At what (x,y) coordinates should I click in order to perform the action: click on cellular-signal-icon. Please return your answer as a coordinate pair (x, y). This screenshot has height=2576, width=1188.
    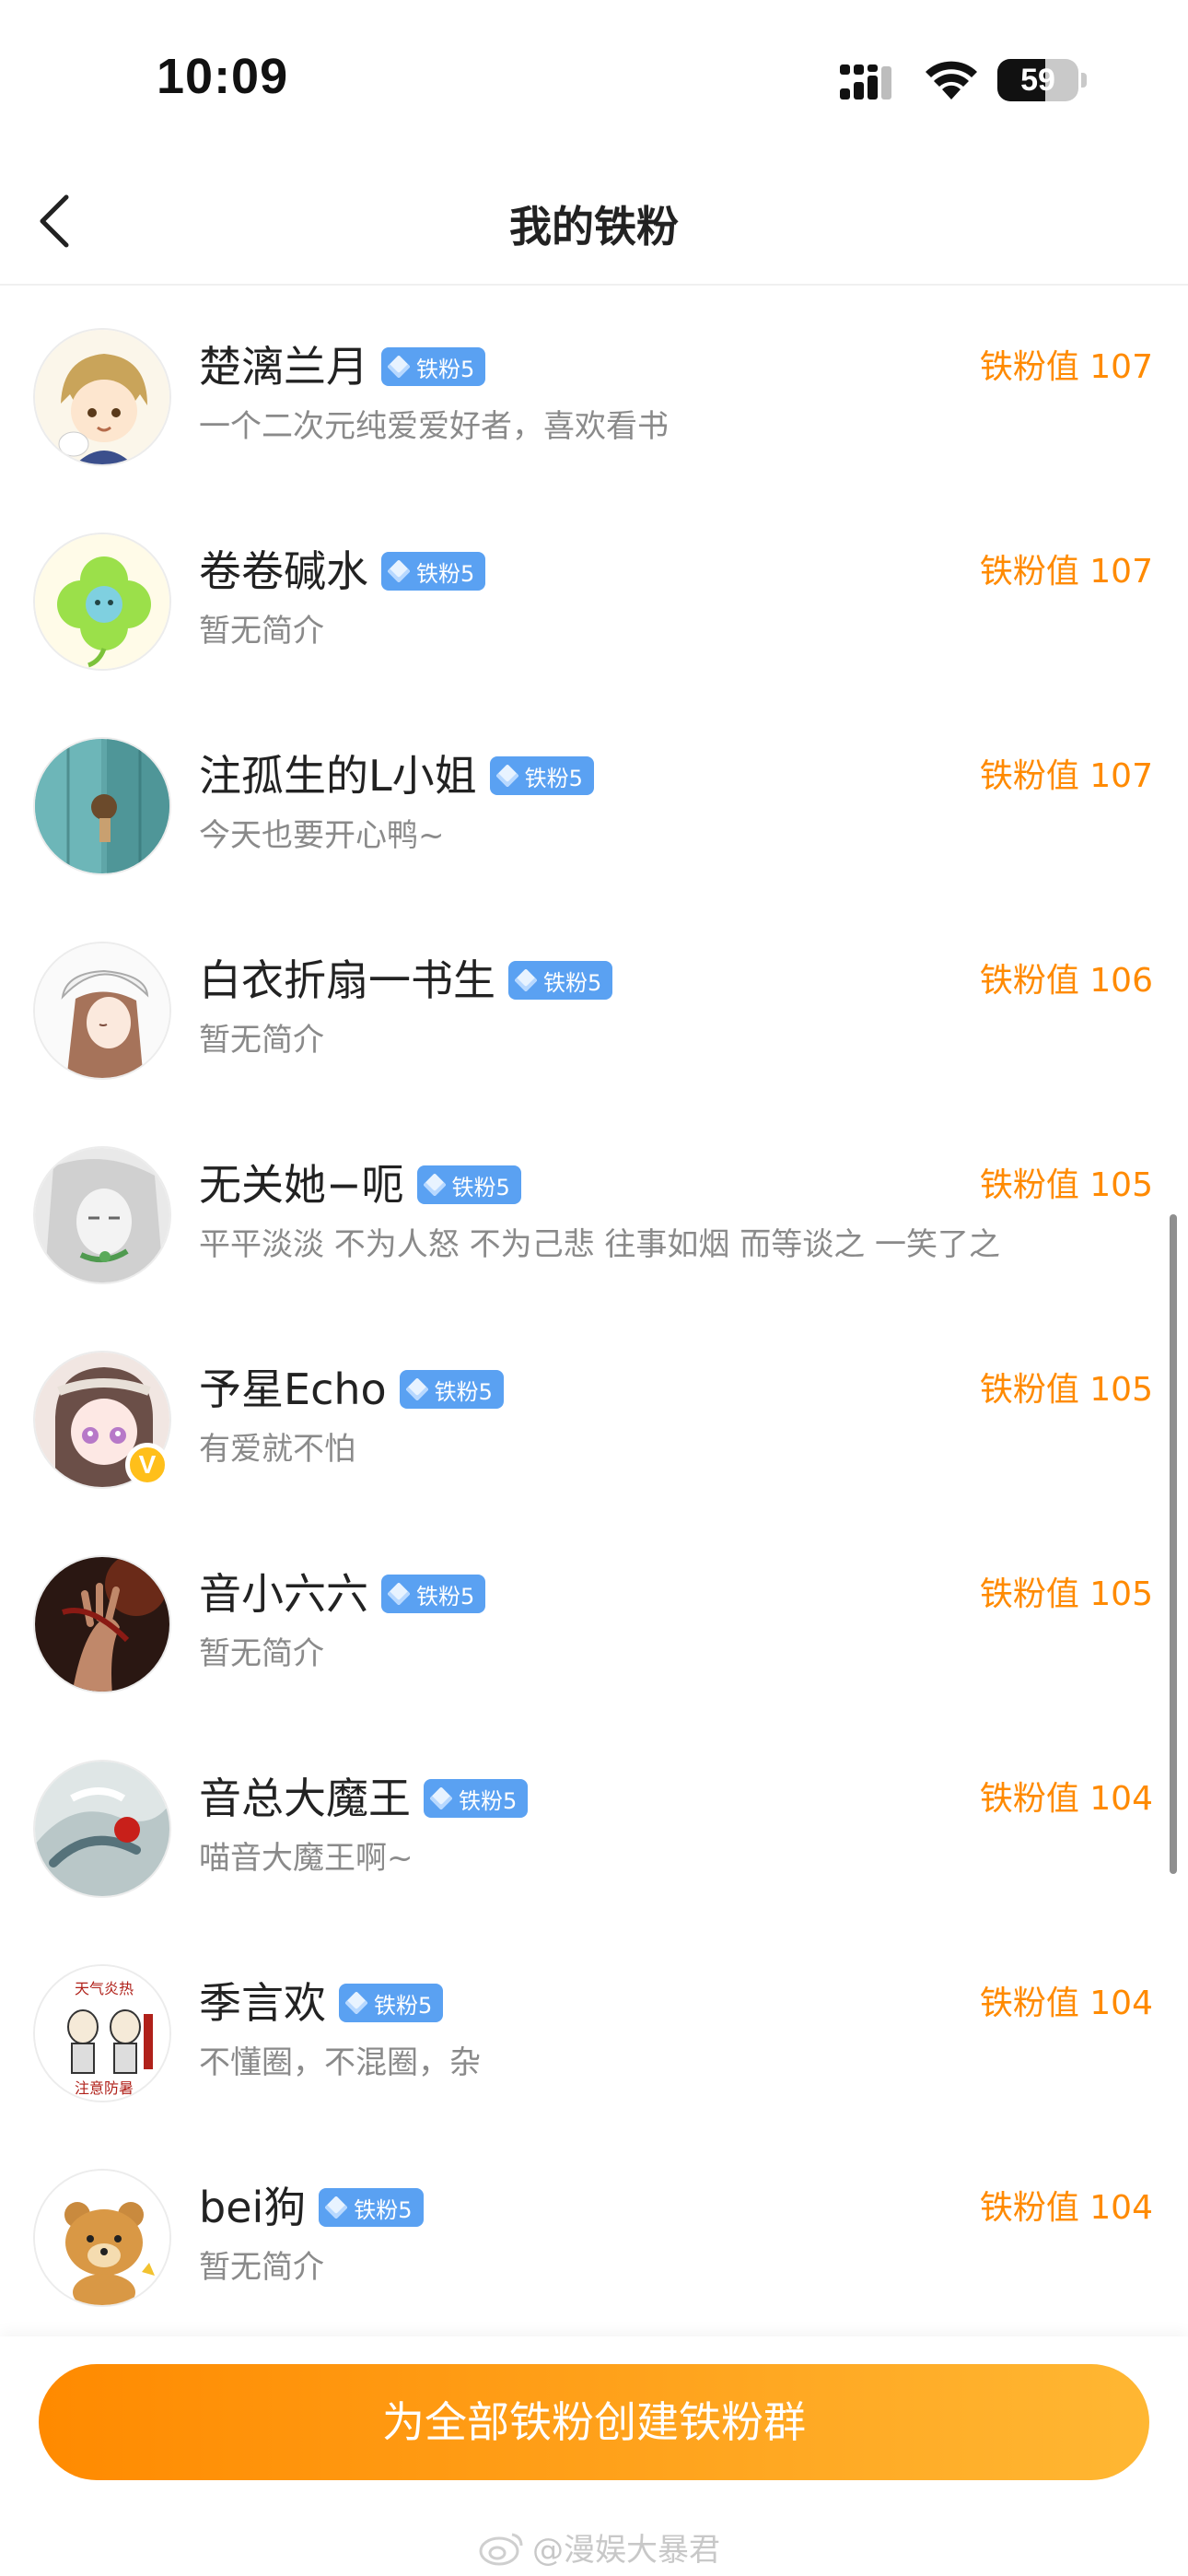
    Looking at the image, I should click on (865, 82).